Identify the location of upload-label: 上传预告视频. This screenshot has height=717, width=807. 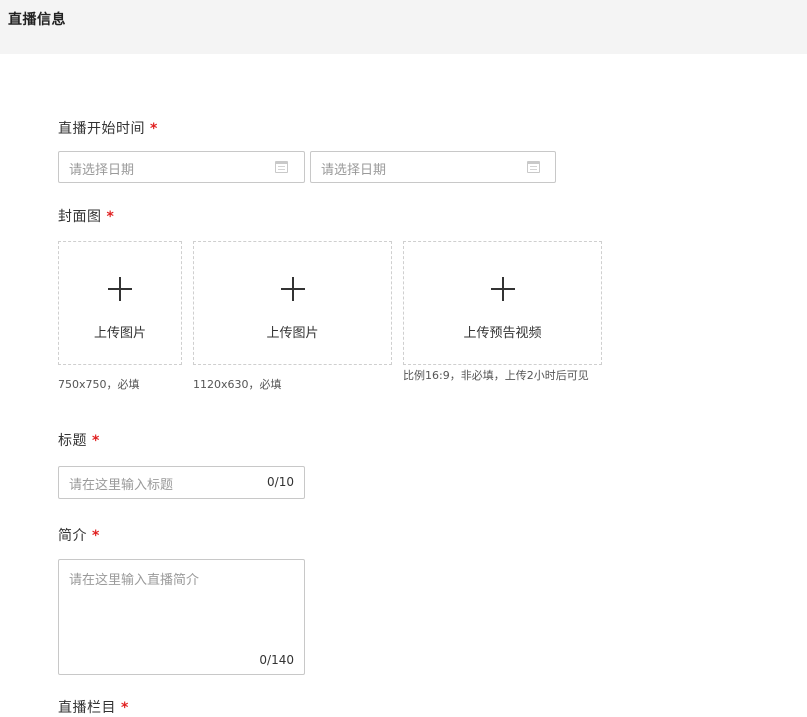
(502, 333).